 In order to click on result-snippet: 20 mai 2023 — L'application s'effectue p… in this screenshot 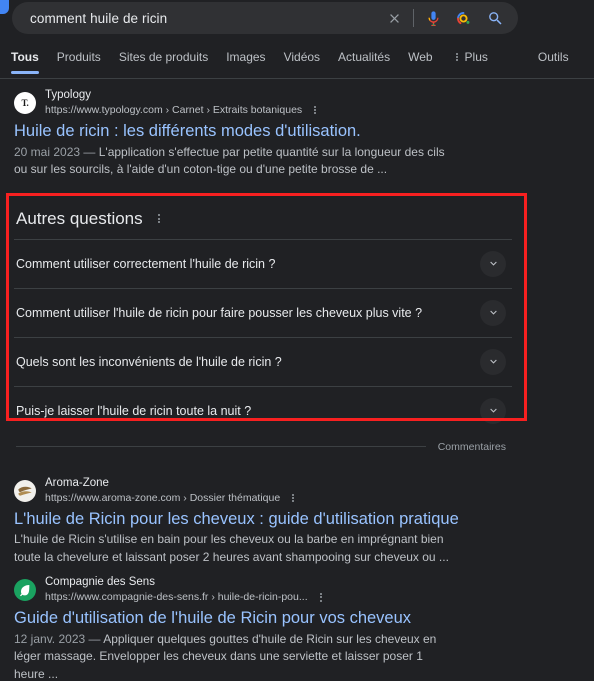, I will do `click(233, 161)`.